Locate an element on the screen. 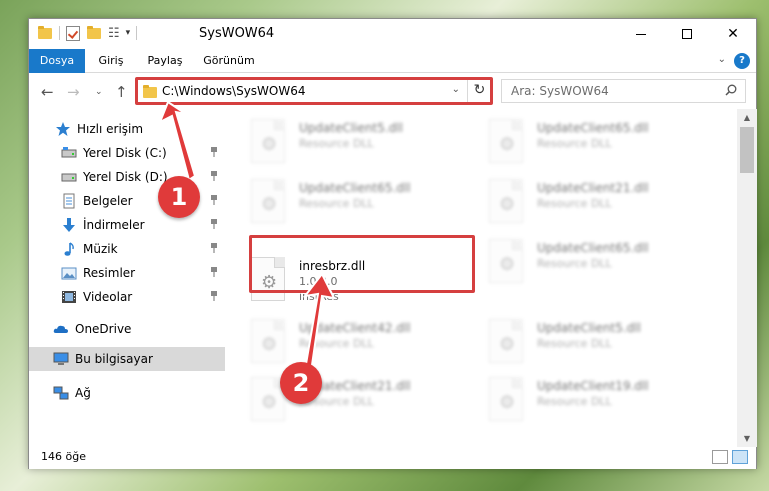  recent-locations-icon: ⌄ is located at coordinates (99, 92).